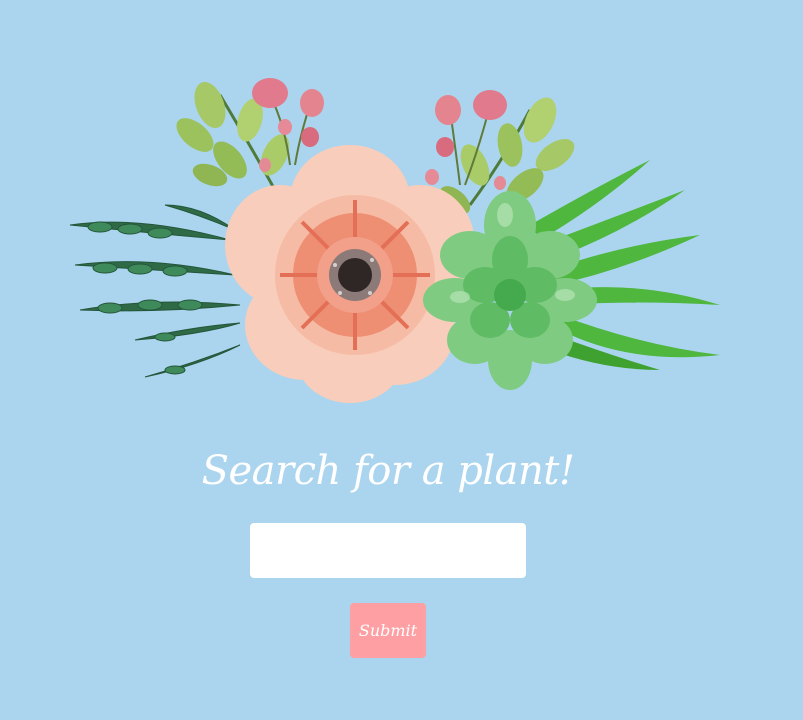 This screenshot has height=720, width=803. I want to click on left-fern-icon, so click(155, 291).